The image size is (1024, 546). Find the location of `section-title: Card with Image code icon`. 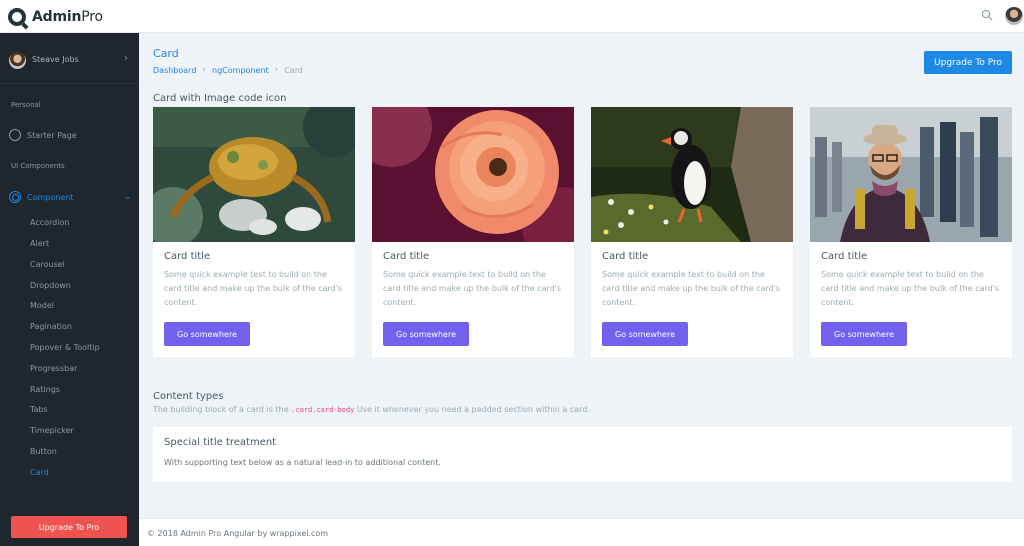

section-title: Card with Image code icon is located at coordinates (220, 98).